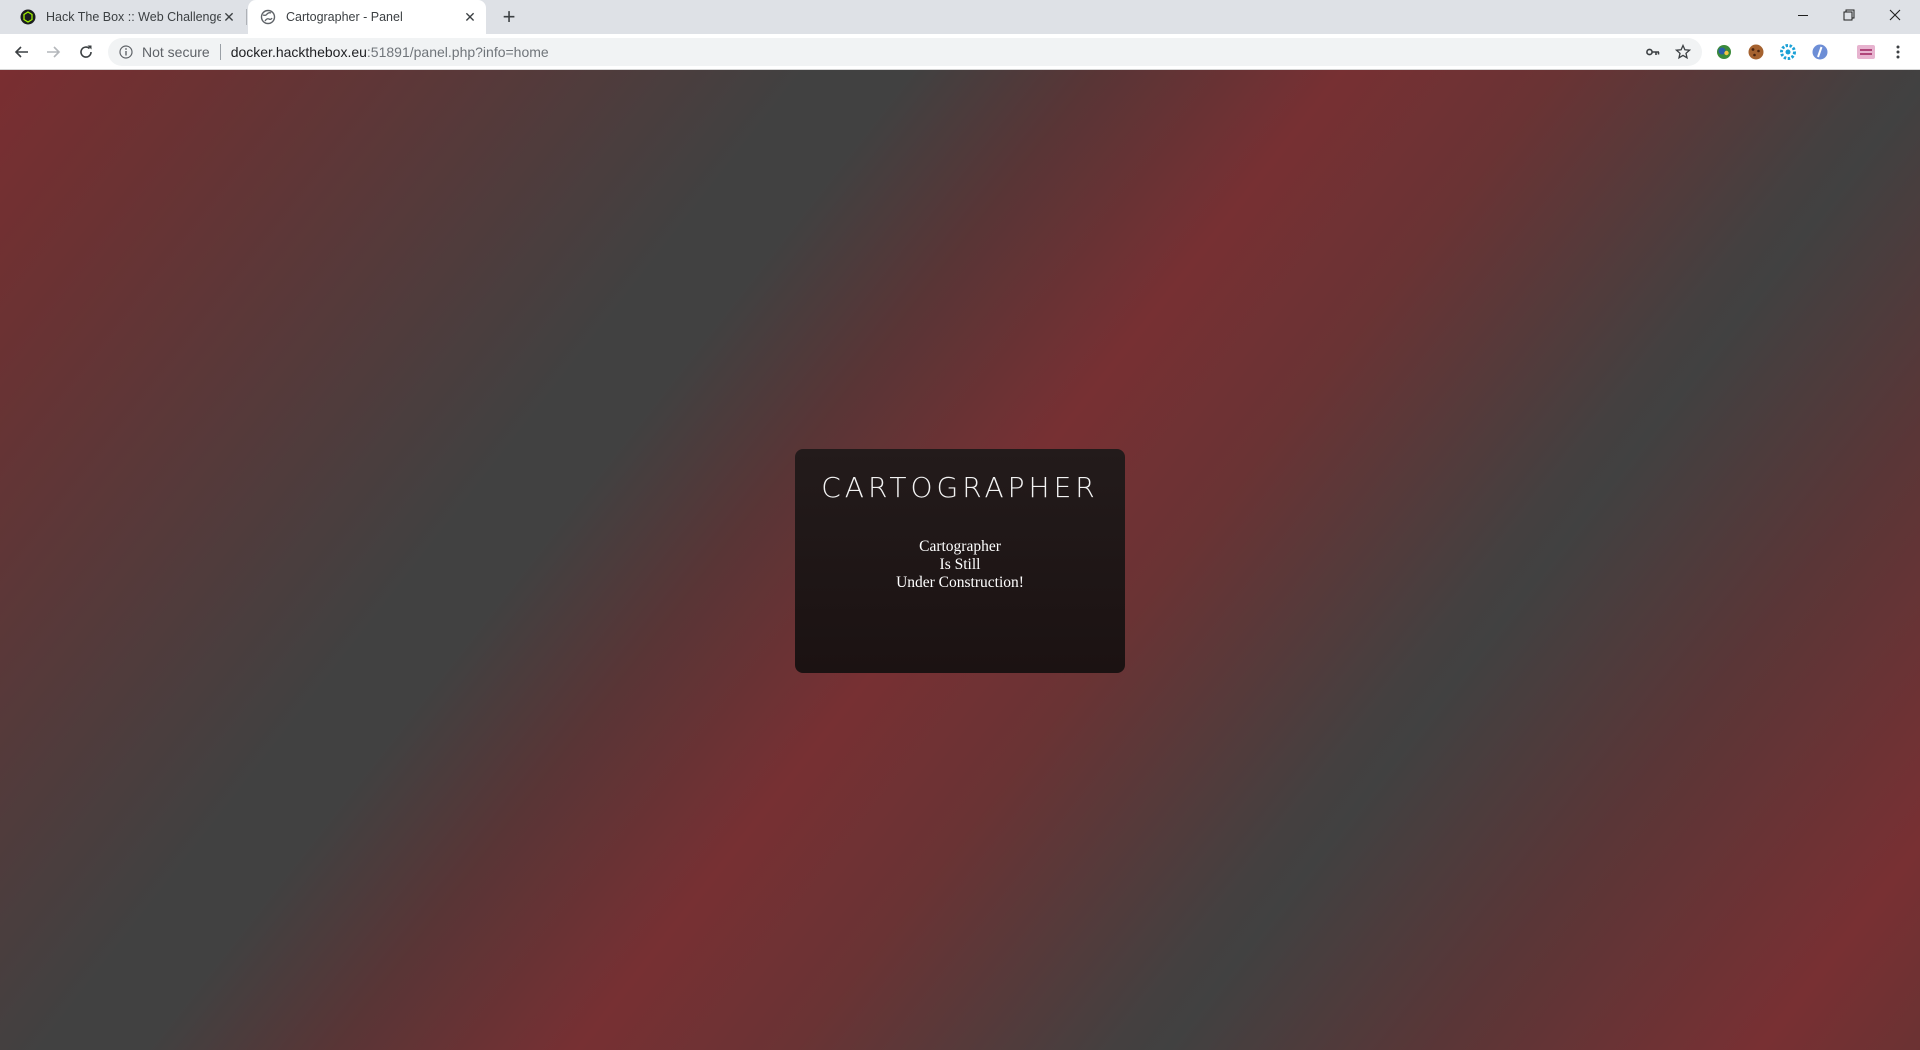 Image resolution: width=1920 pixels, height=1050 pixels. What do you see at coordinates (176, 52) in the screenshot?
I see `security-label: Not secure` at bounding box center [176, 52].